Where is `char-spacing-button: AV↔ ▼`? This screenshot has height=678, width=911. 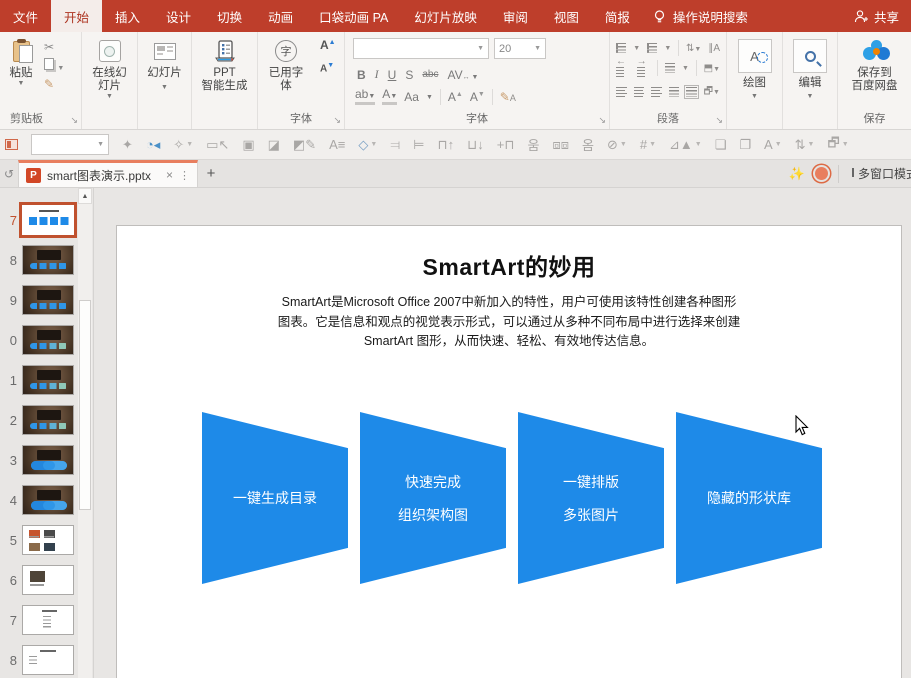 char-spacing-button: AV↔ ▼ is located at coordinates (462, 75).